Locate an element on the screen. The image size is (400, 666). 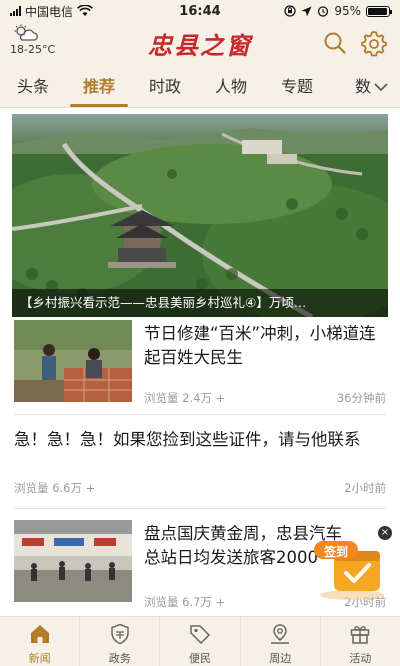
nav-nearby: 周边 is located at coordinates (281, 641).